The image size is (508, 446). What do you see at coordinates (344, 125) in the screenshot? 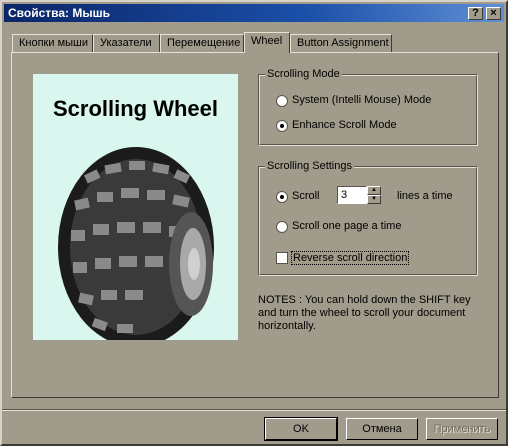
I see `radio-enhance-scroll-label: Enhance Scroll Mode` at bounding box center [344, 125].